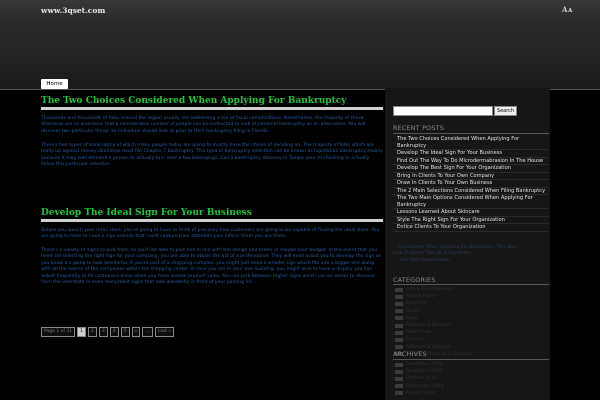 This screenshot has height=400, width=600. What do you see at coordinates (443, 111) in the screenshot?
I see `search-input` at bounding box center [443, 111].